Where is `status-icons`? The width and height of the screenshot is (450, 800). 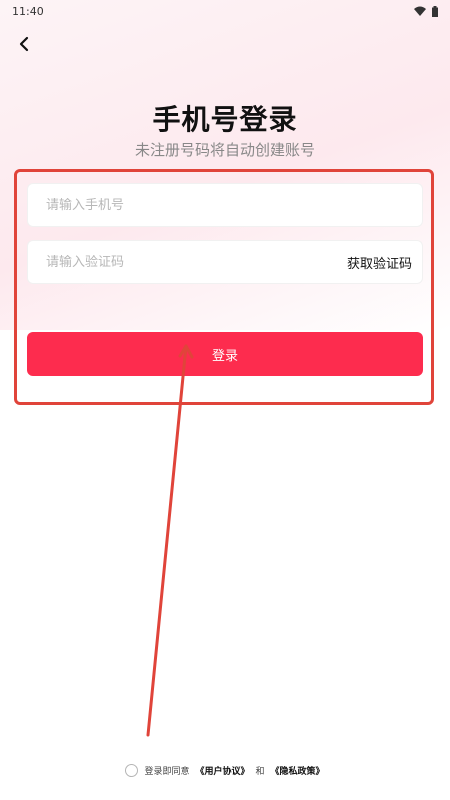 status-icons is located at coordinates (426, 11).